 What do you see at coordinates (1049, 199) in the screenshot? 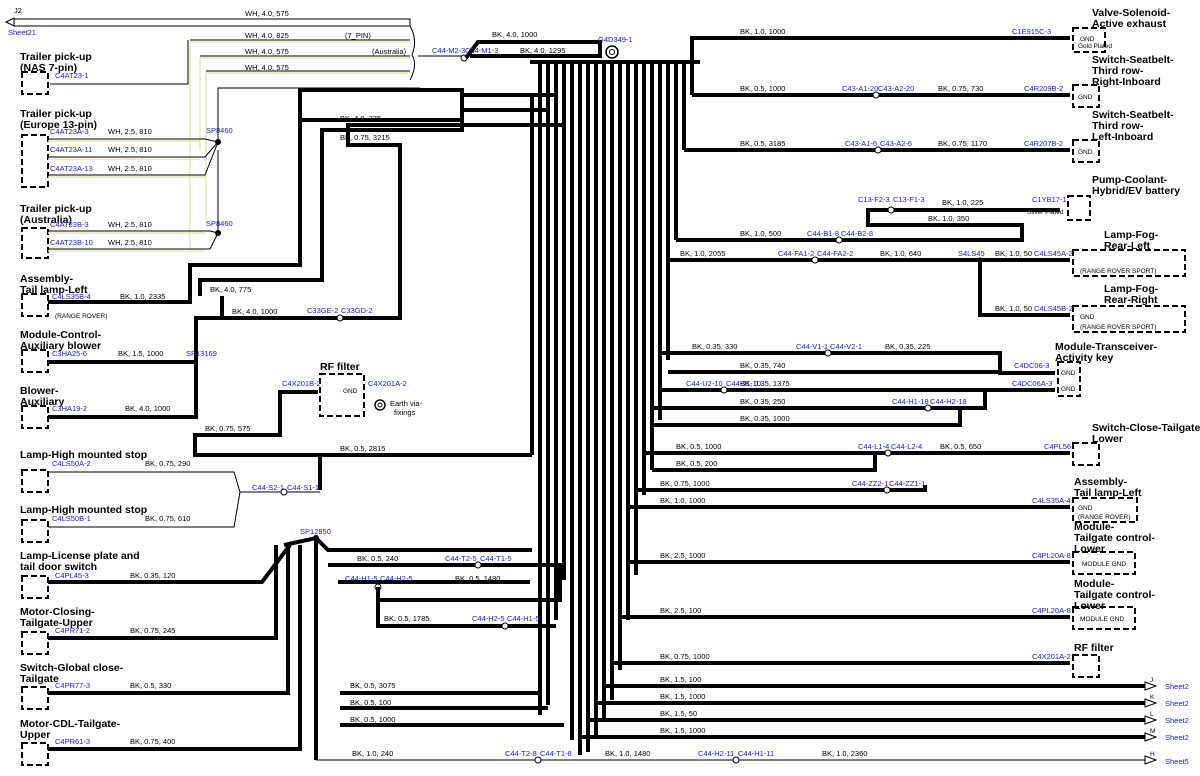
I see `pump-pin: C1YB17-1` at bounding box center [1049, 199].